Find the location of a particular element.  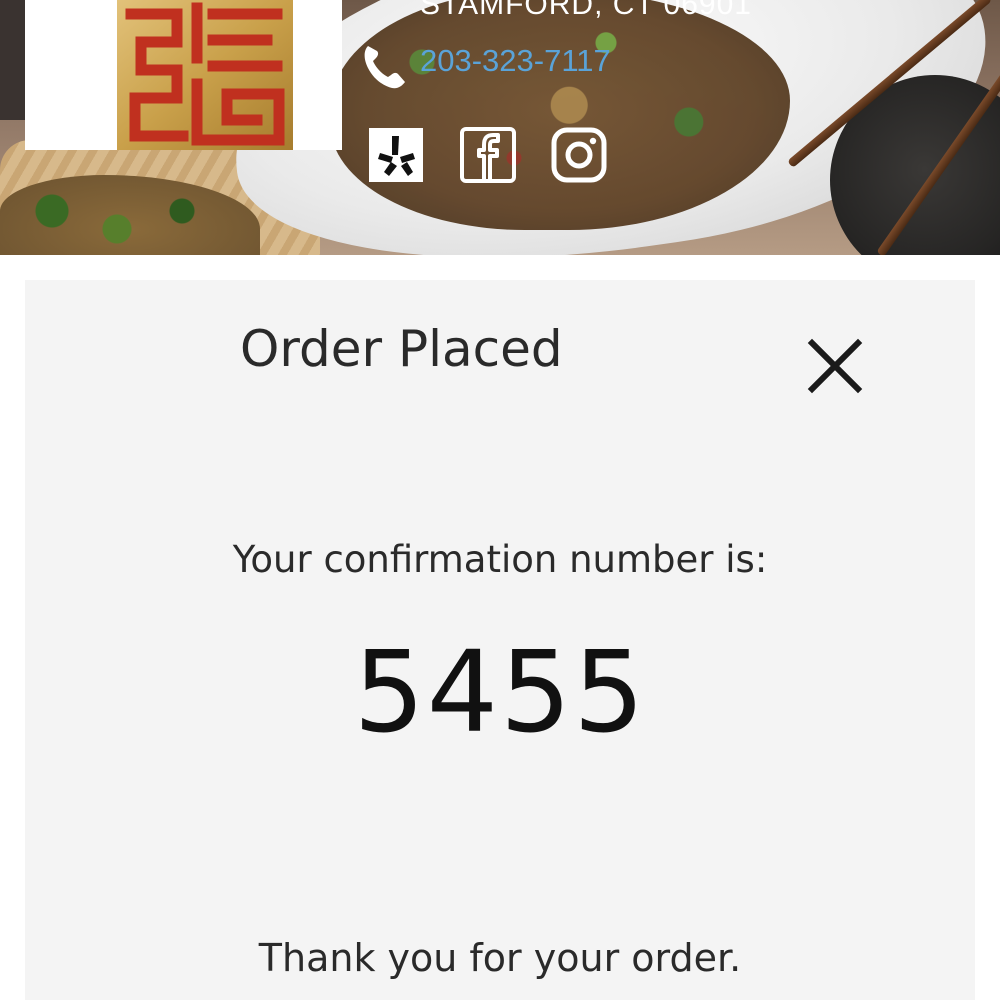

restaurant-logo is located at coordinates (183, 75).